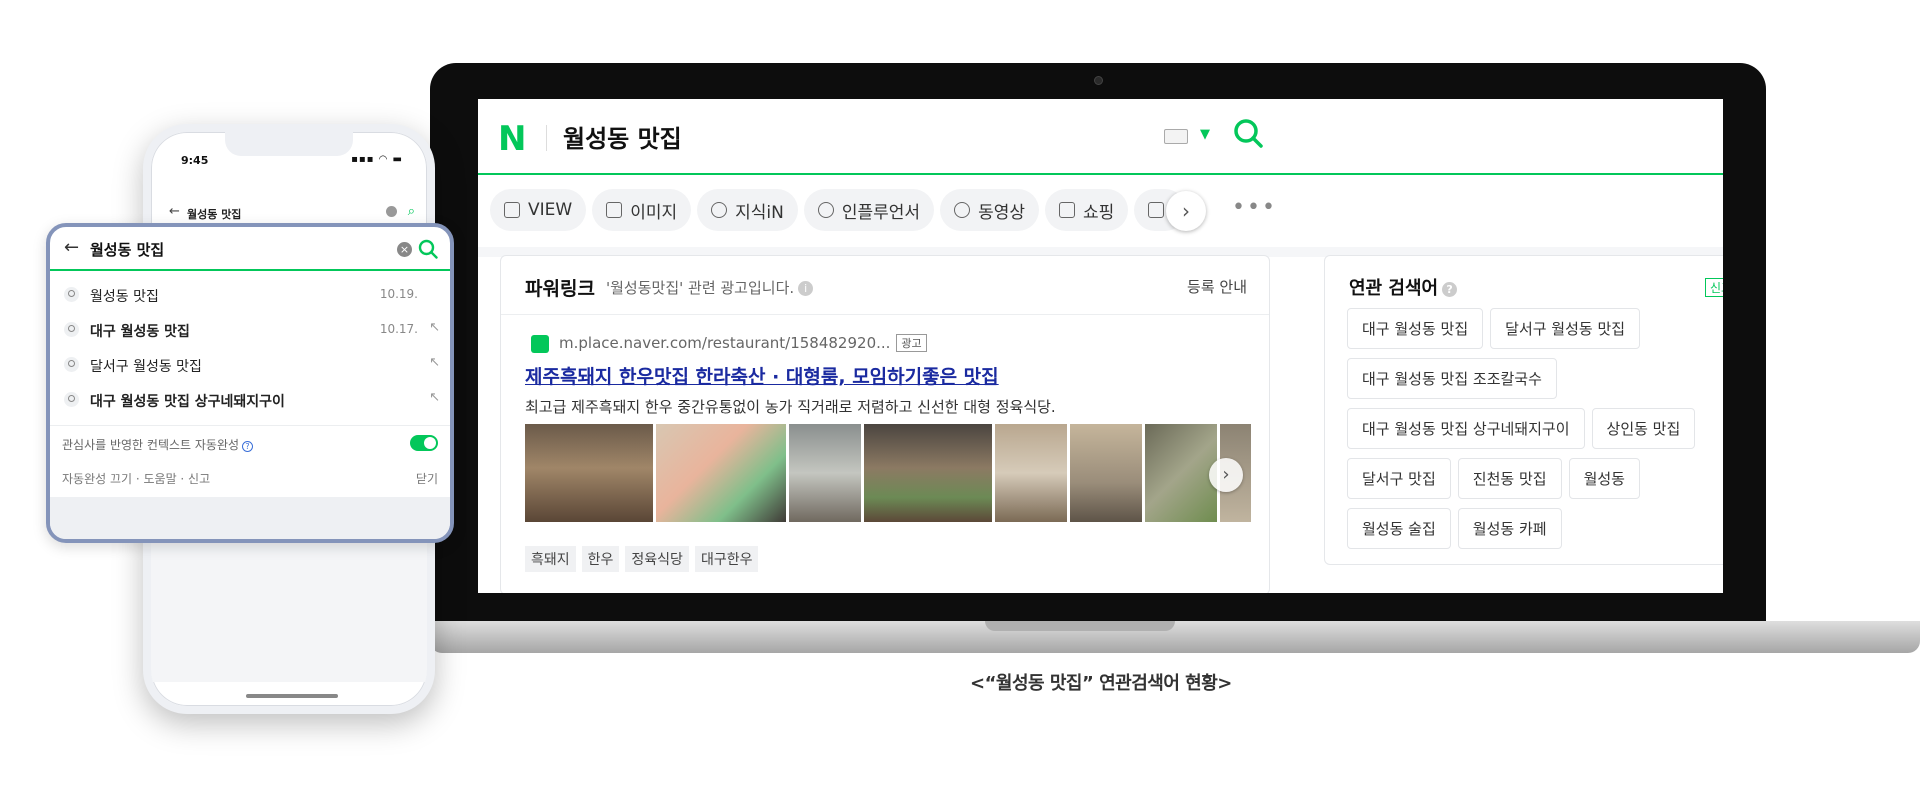 This screenshot has width=1920, height=797. Describe the element at coordinates (1450, 289) in the screenshot. I see `info-icon: ?` at that location.